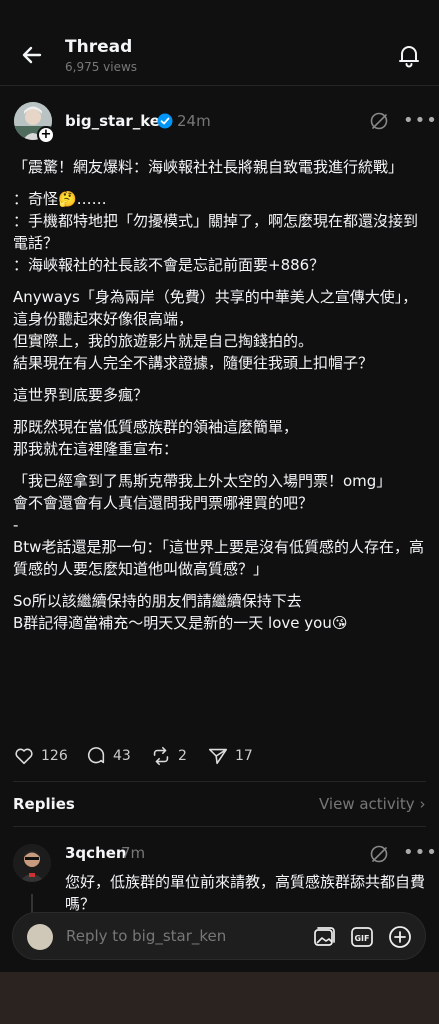  I want to click on view-activity-link: View activity ›, so click(372, 804).